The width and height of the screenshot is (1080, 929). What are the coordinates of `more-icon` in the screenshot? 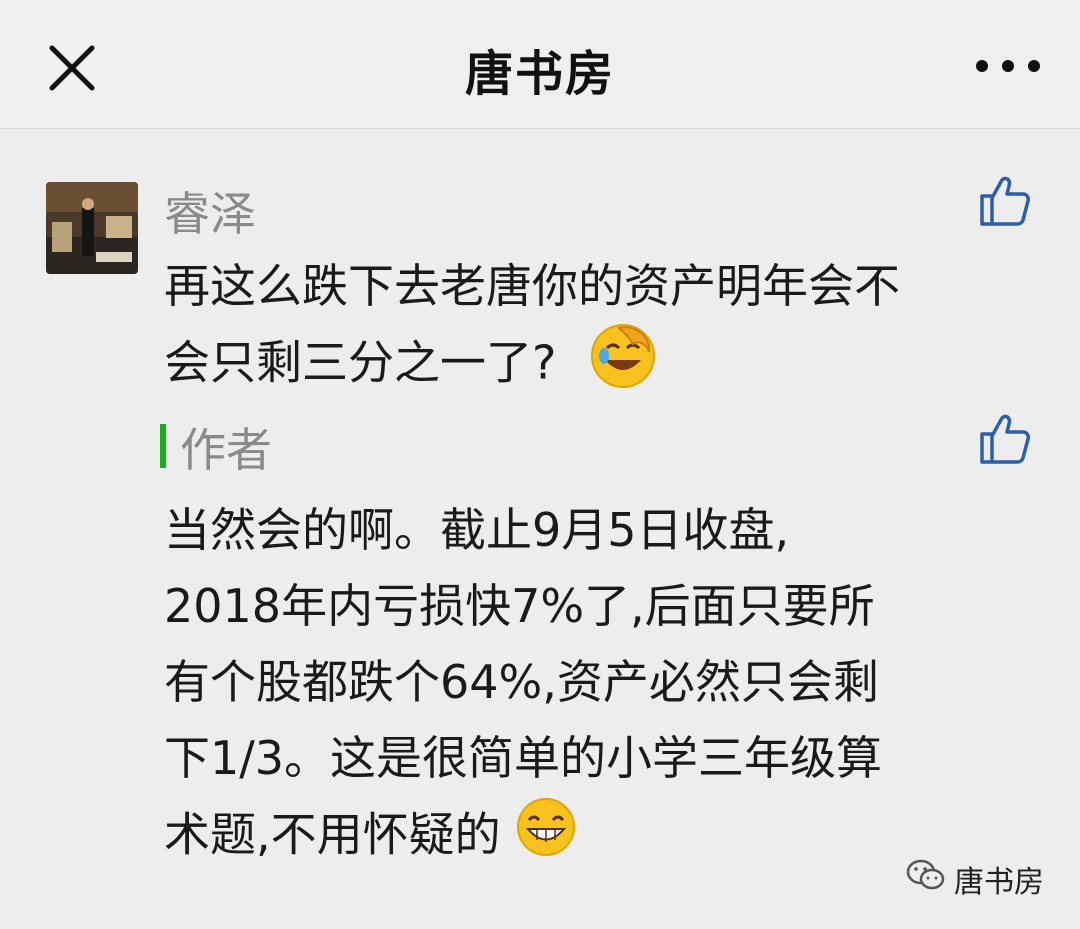 It's located at (1008, 66).